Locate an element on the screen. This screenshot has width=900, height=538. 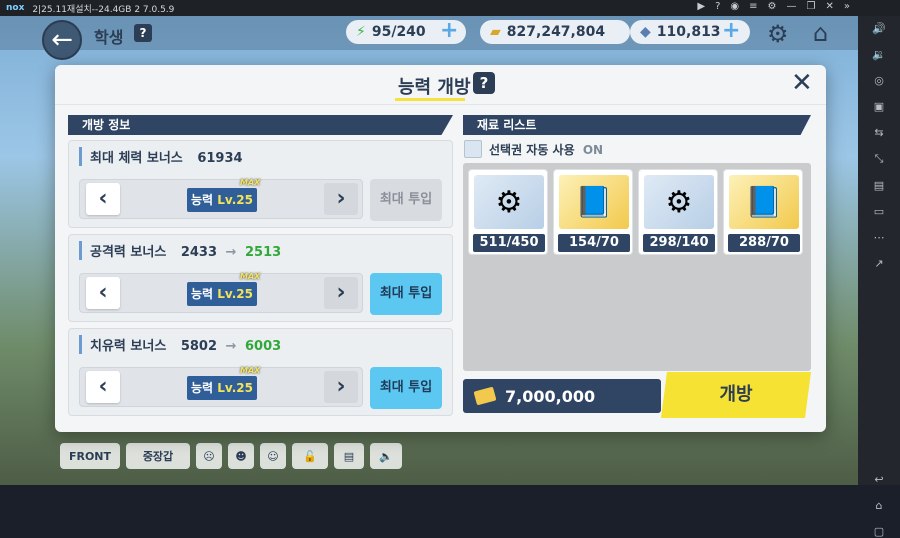
user-icon: ◉ is located at coordinates (734, 6).